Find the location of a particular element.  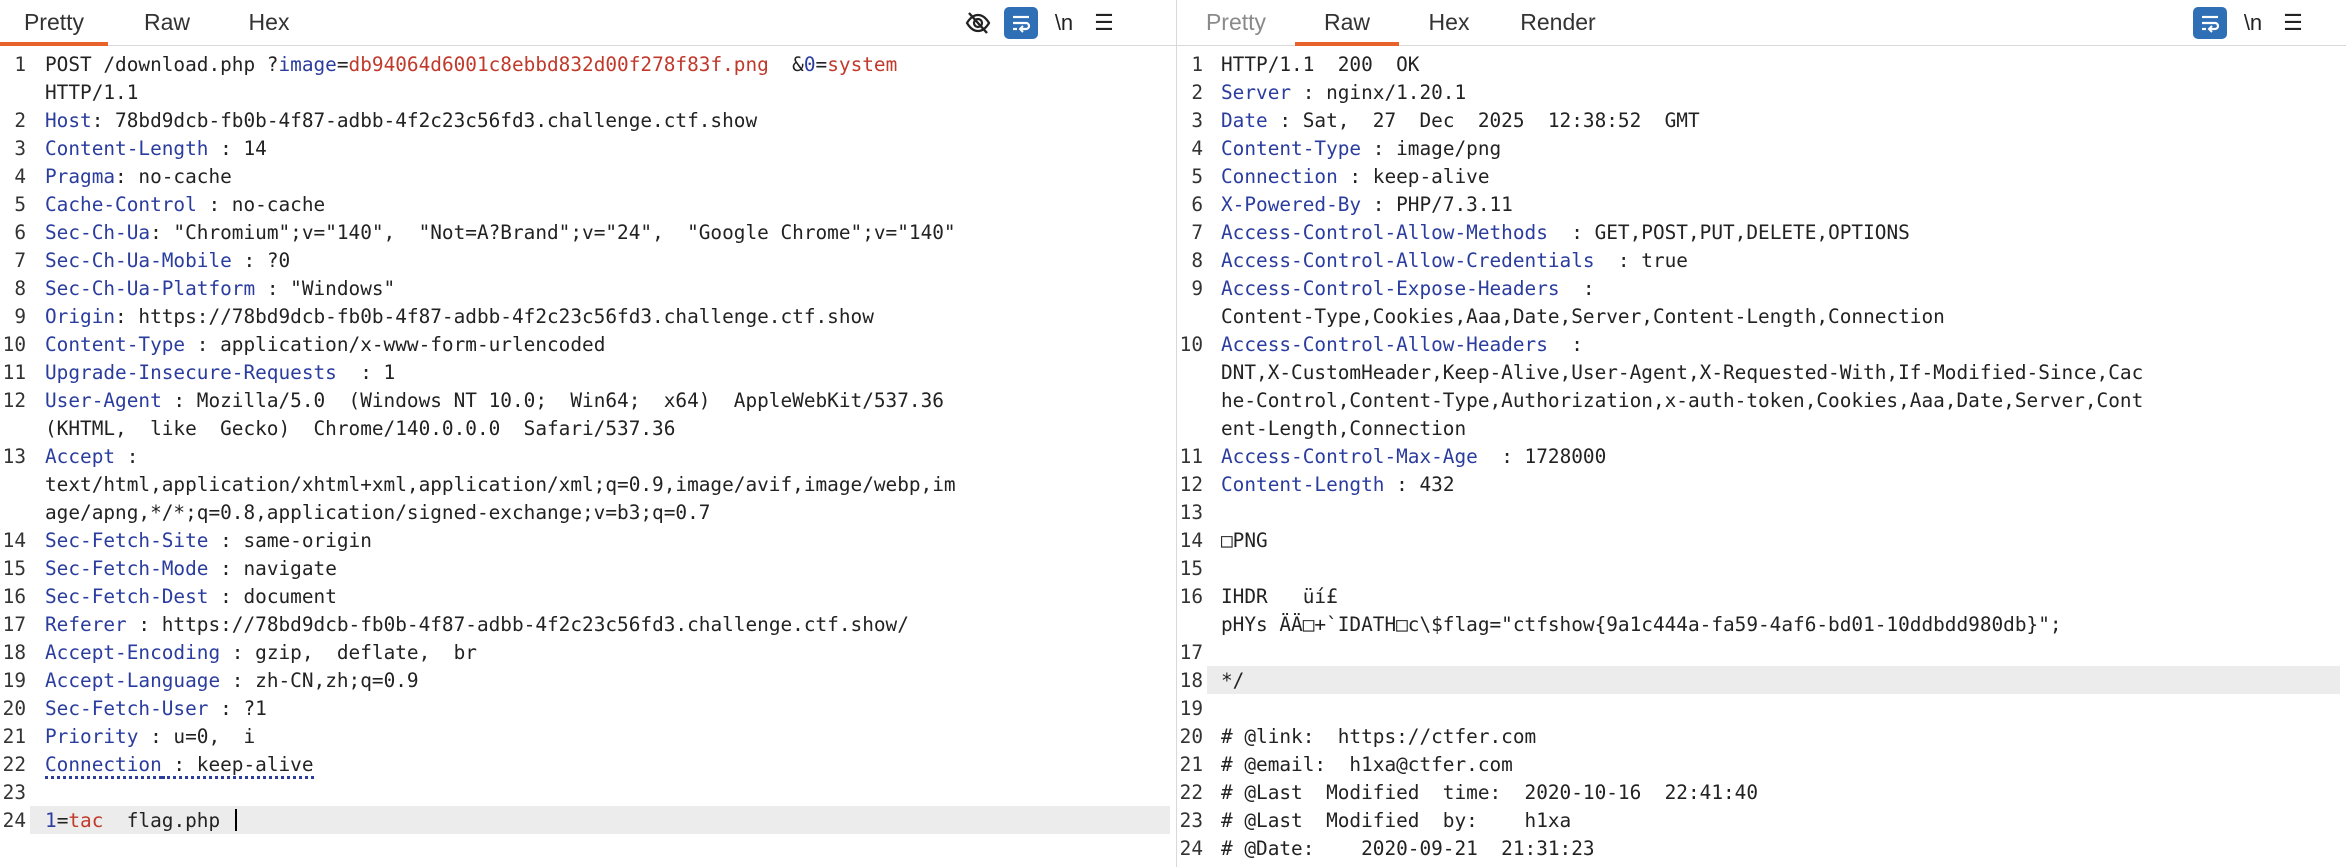

text-cursor is located at coordinates (235, 820).